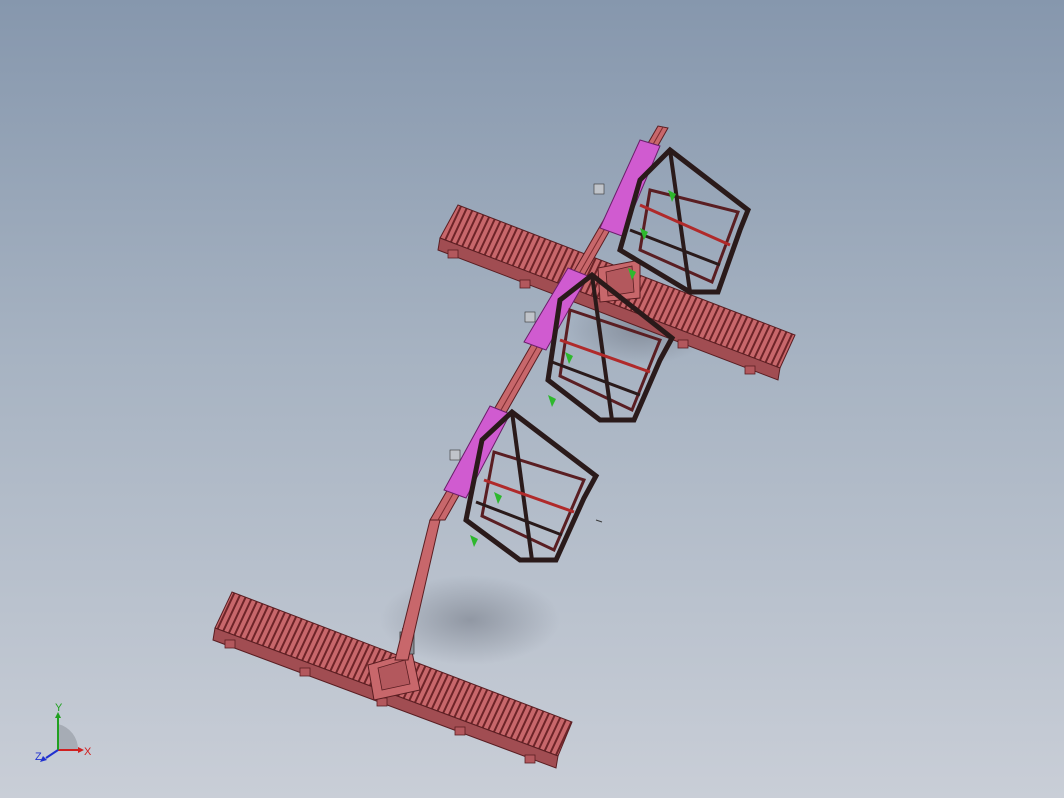  What do you see at coordinates (59, 708) in the screenshot?
I see `y-axis-label: Y` at bounding box center [59, 708].